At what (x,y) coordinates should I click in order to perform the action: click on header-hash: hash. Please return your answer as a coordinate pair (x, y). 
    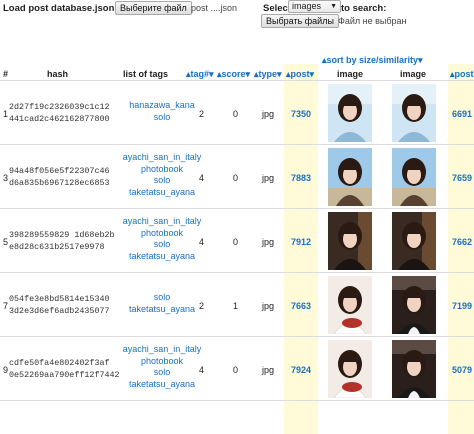
    Looking at the image, I should click on (58, 74).